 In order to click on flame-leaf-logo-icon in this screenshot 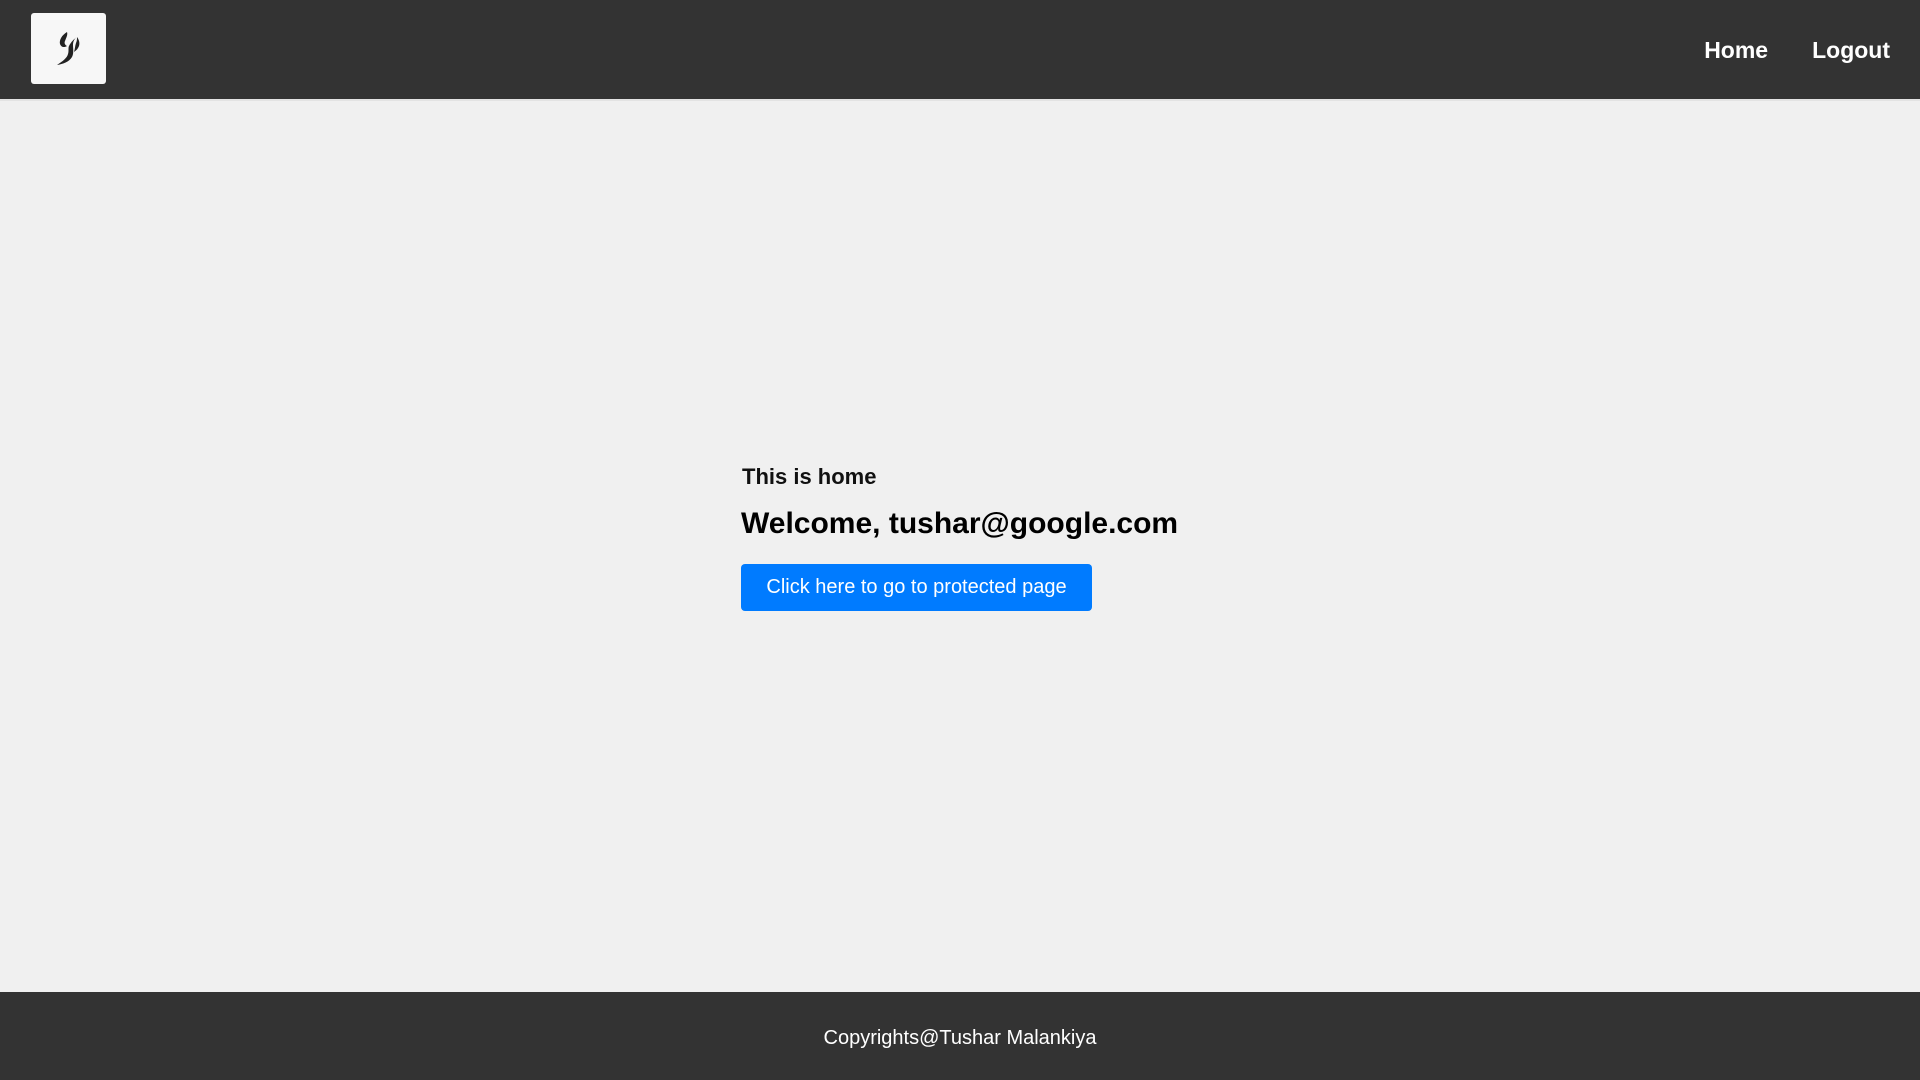, I will do `click(68, 48)`.